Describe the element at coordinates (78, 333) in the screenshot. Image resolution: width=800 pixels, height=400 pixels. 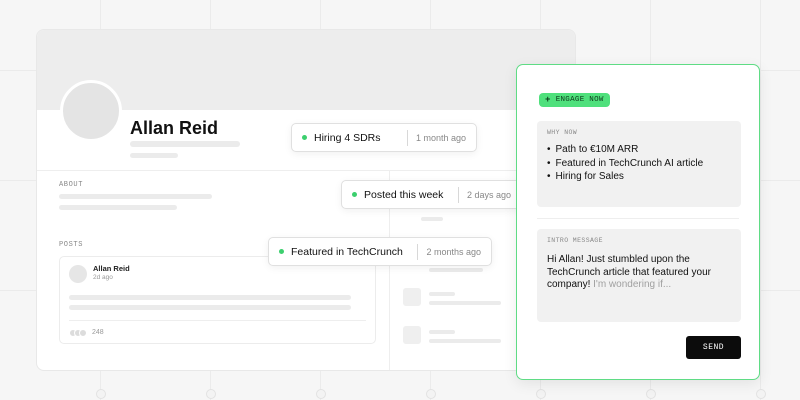
I see `reaction-icons` at that location.